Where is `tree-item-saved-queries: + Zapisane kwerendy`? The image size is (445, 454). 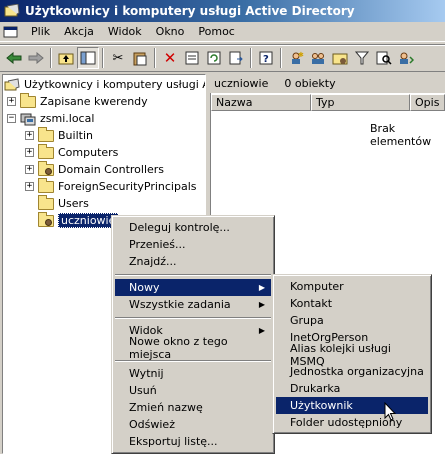
tree-item-saved-queries: + Zapisane kwerendy is located at coordinates (77, 101).